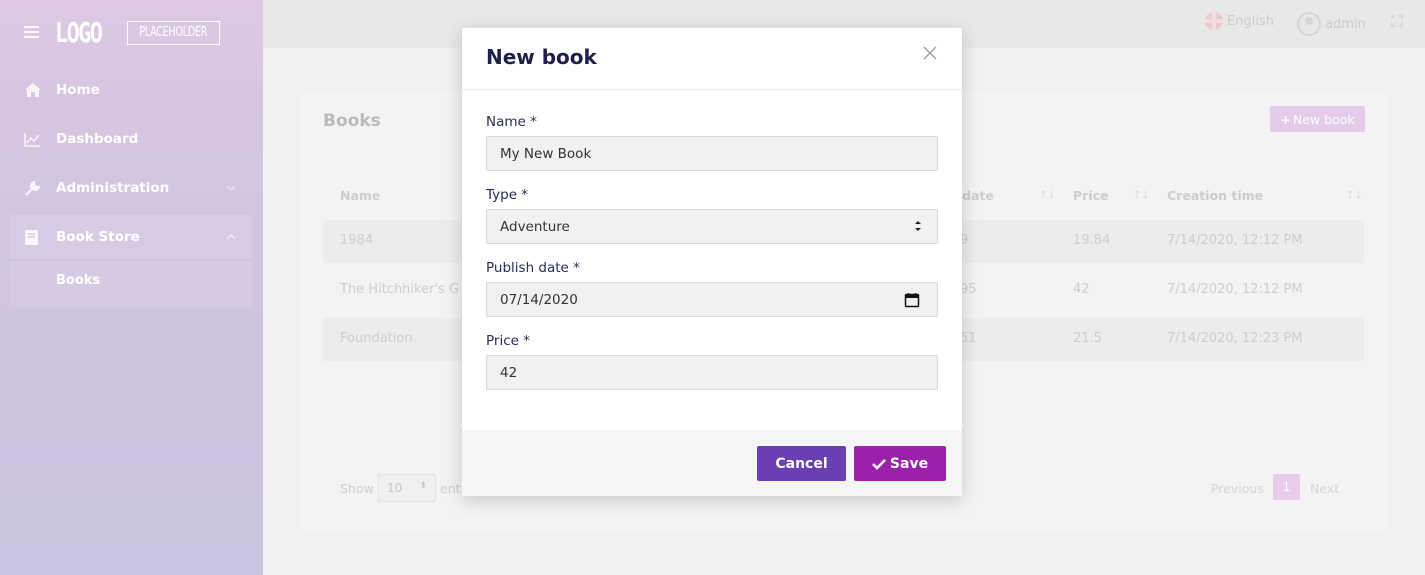  Describe the element at coordinates (509, 372) in the screenshot. I see `price-value: 42` at that location.